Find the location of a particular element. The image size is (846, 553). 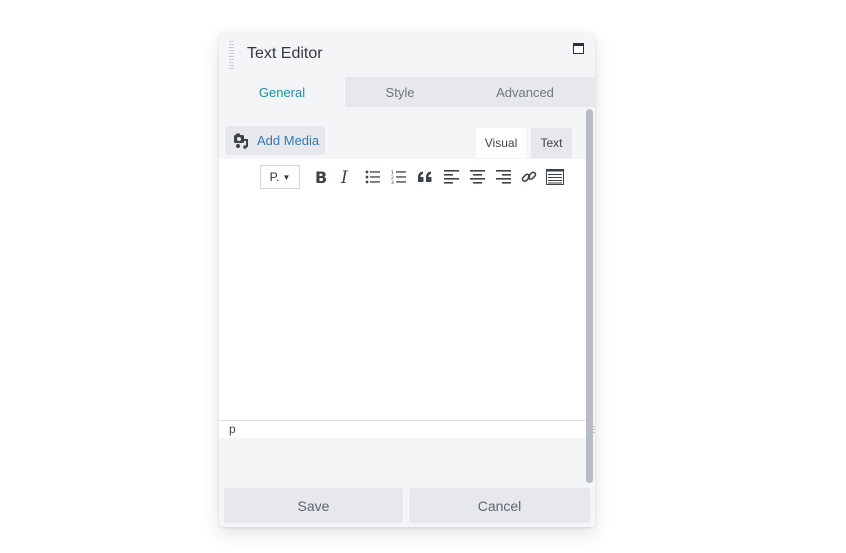

align-center-button is located at coordinates (477, 177).